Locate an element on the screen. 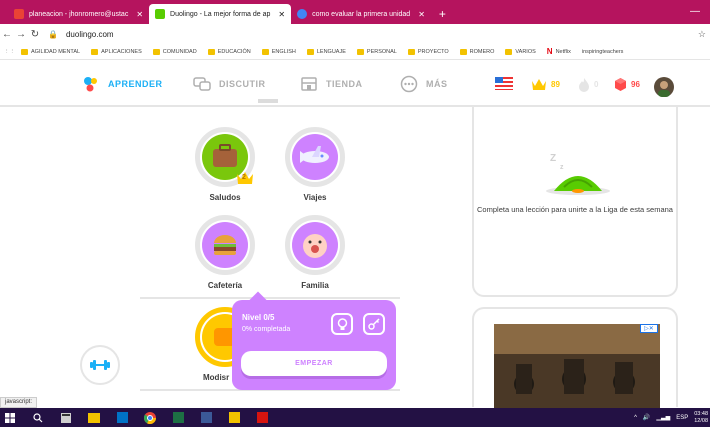 The image size is (710, 427). nav-label: APRENDER is located at coordinates (135, 84).